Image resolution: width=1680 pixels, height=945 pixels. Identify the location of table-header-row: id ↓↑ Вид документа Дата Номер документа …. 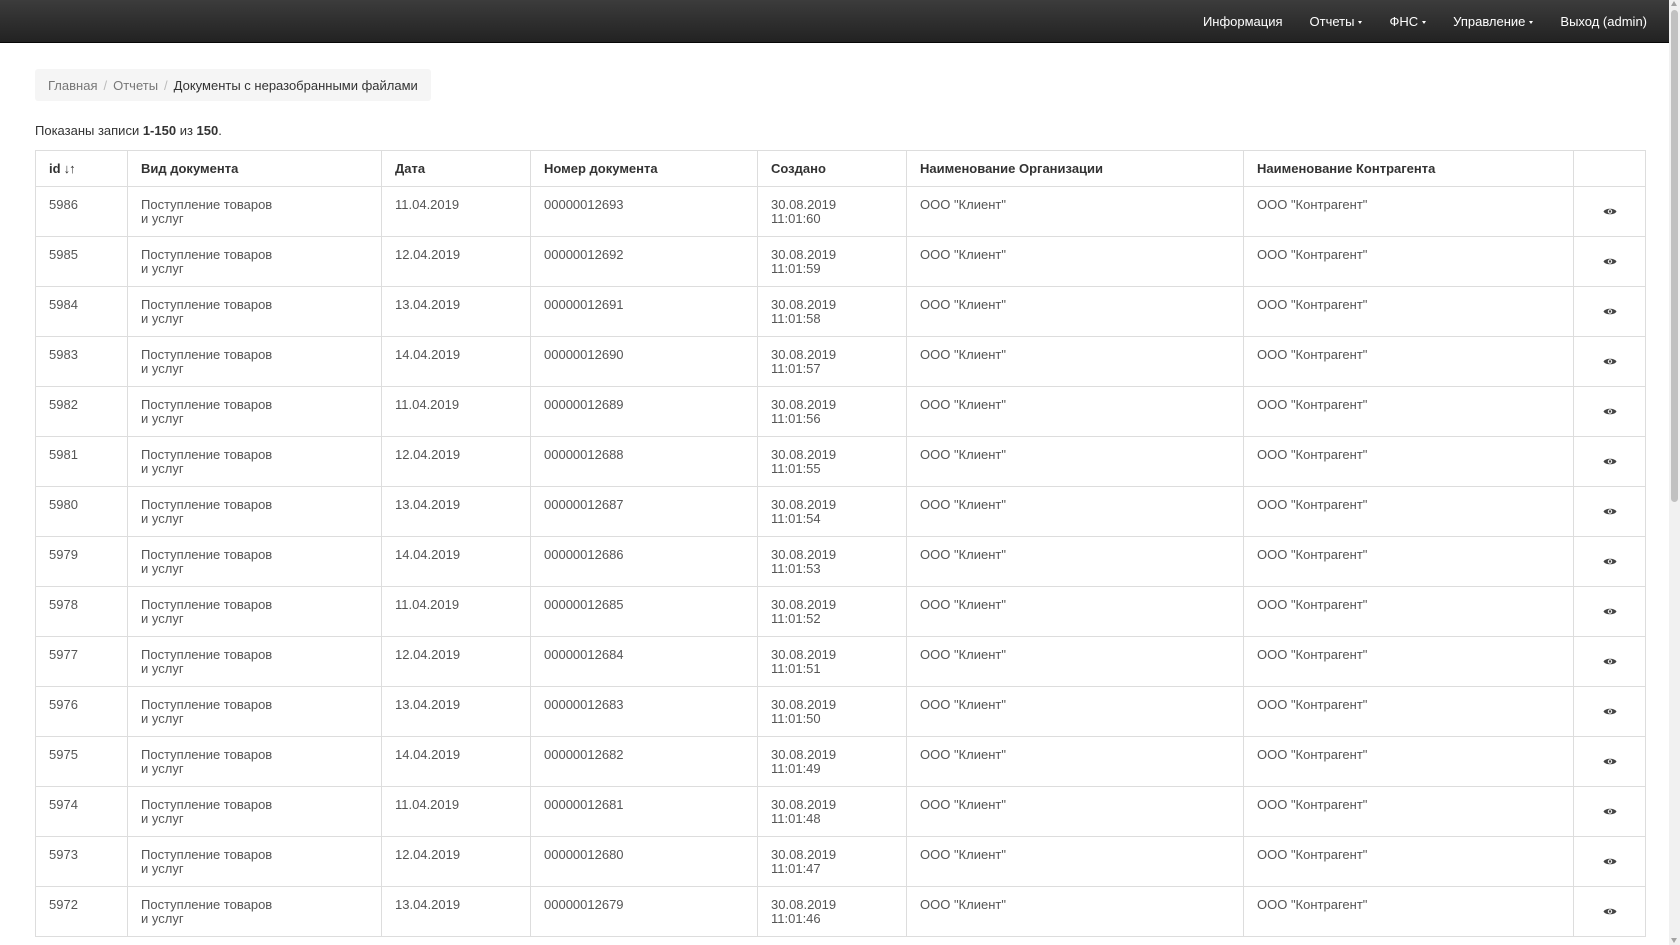
(840, 168).